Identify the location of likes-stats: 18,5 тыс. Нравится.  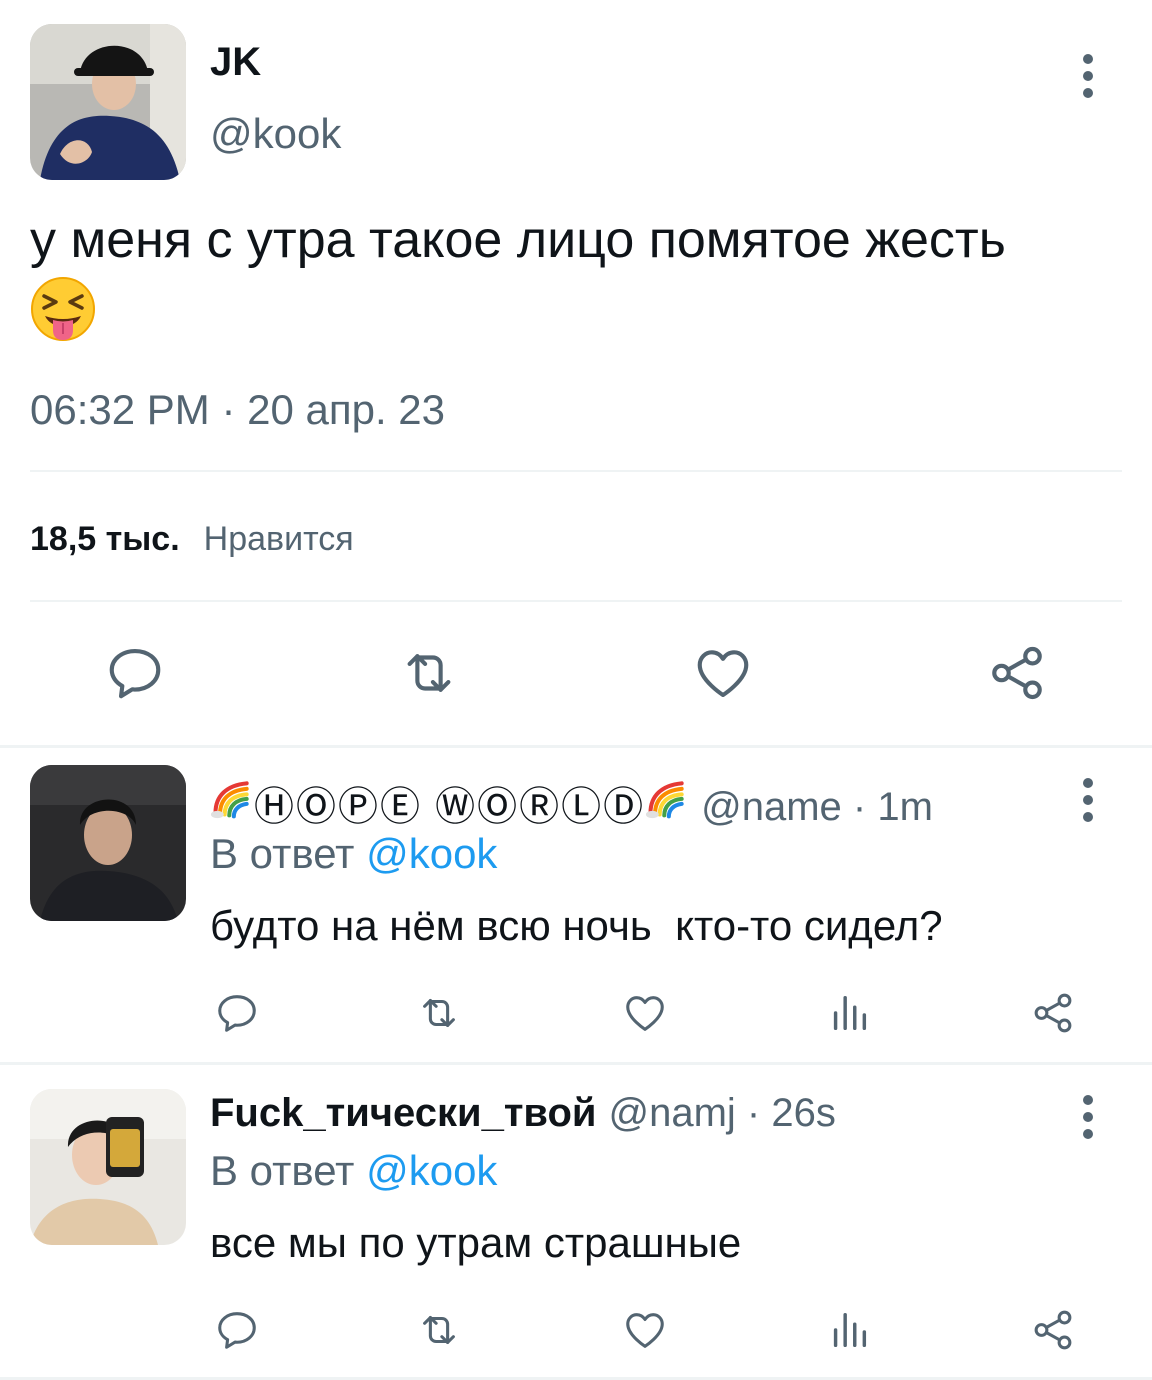
(192, 539).